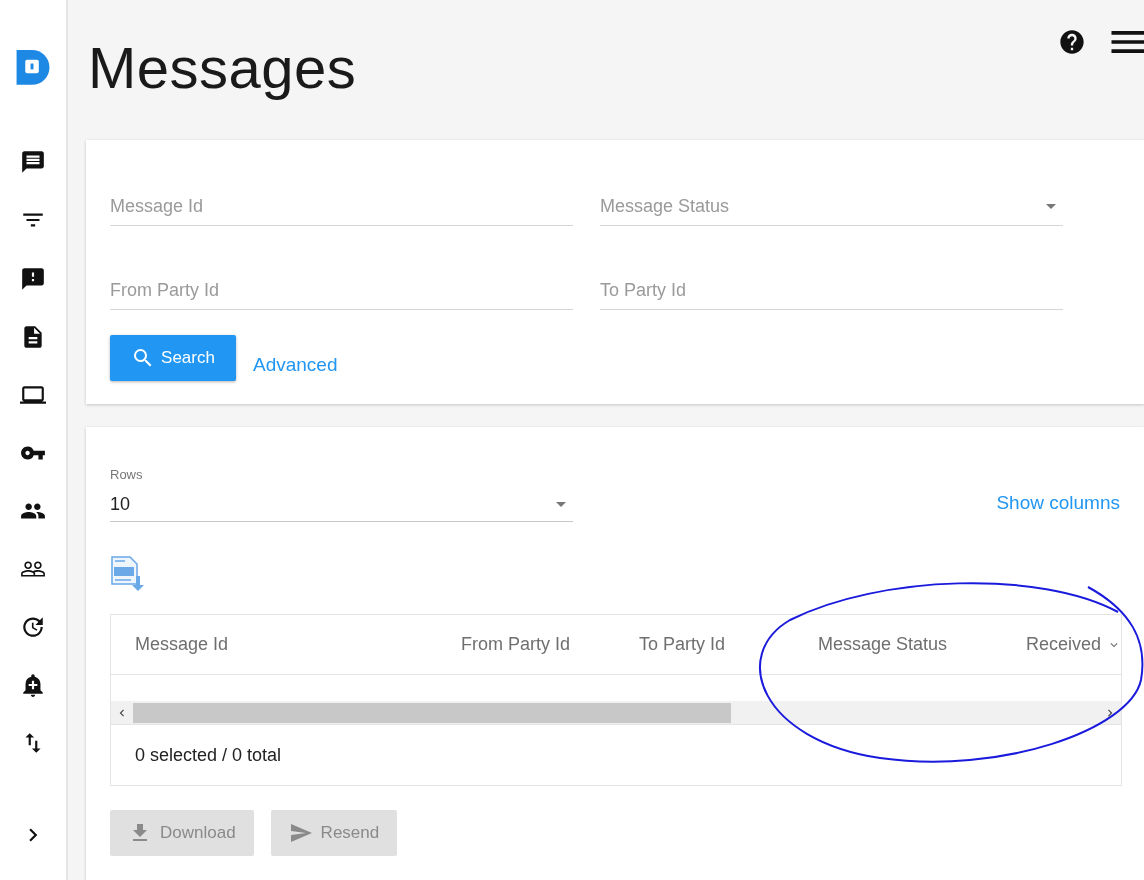 This screenshot has width=1144, height=880. I want to click on advanced-link: Advanced, so click(295, 365).